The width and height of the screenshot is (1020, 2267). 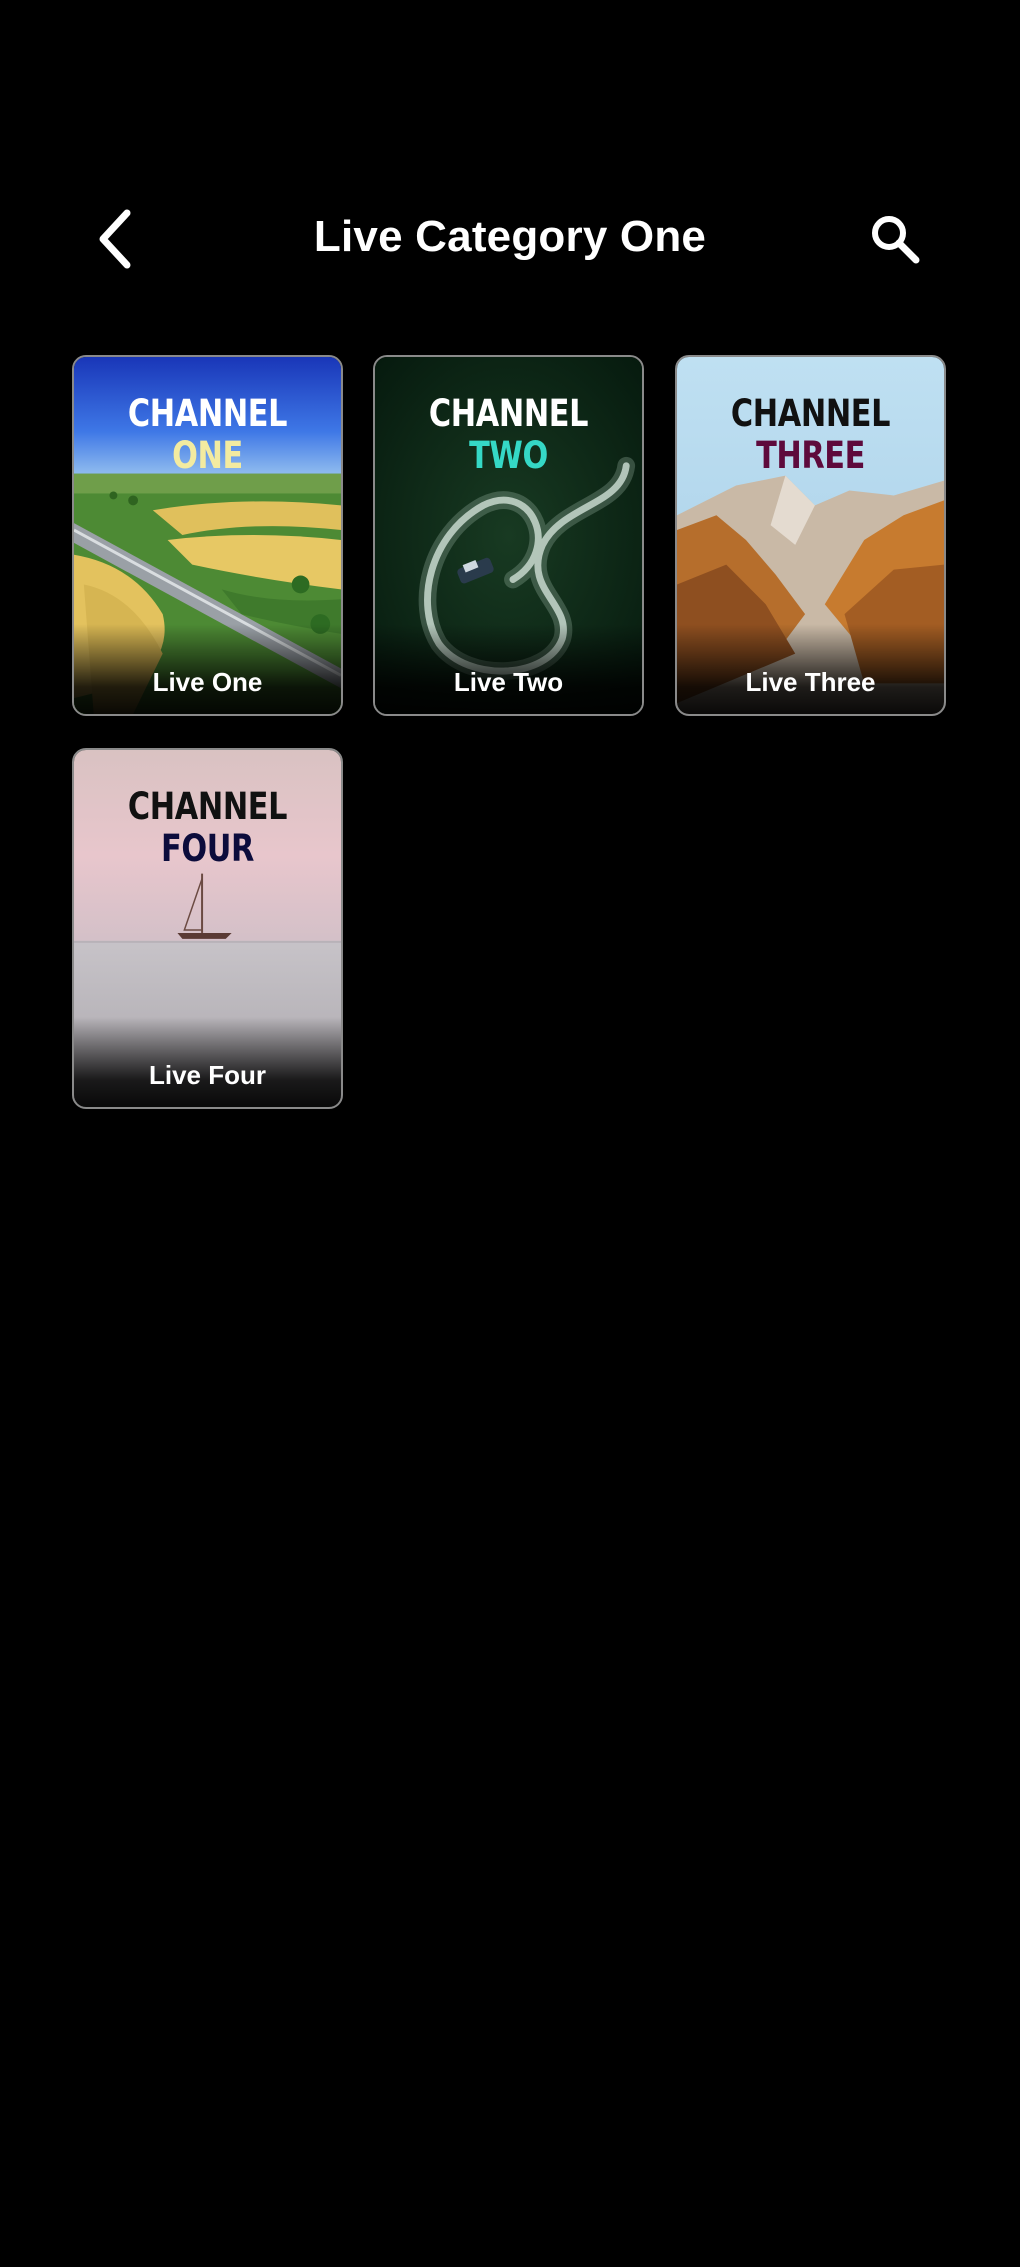 I want to click on brand-line2: FOUR, so click(x=207, y=848).